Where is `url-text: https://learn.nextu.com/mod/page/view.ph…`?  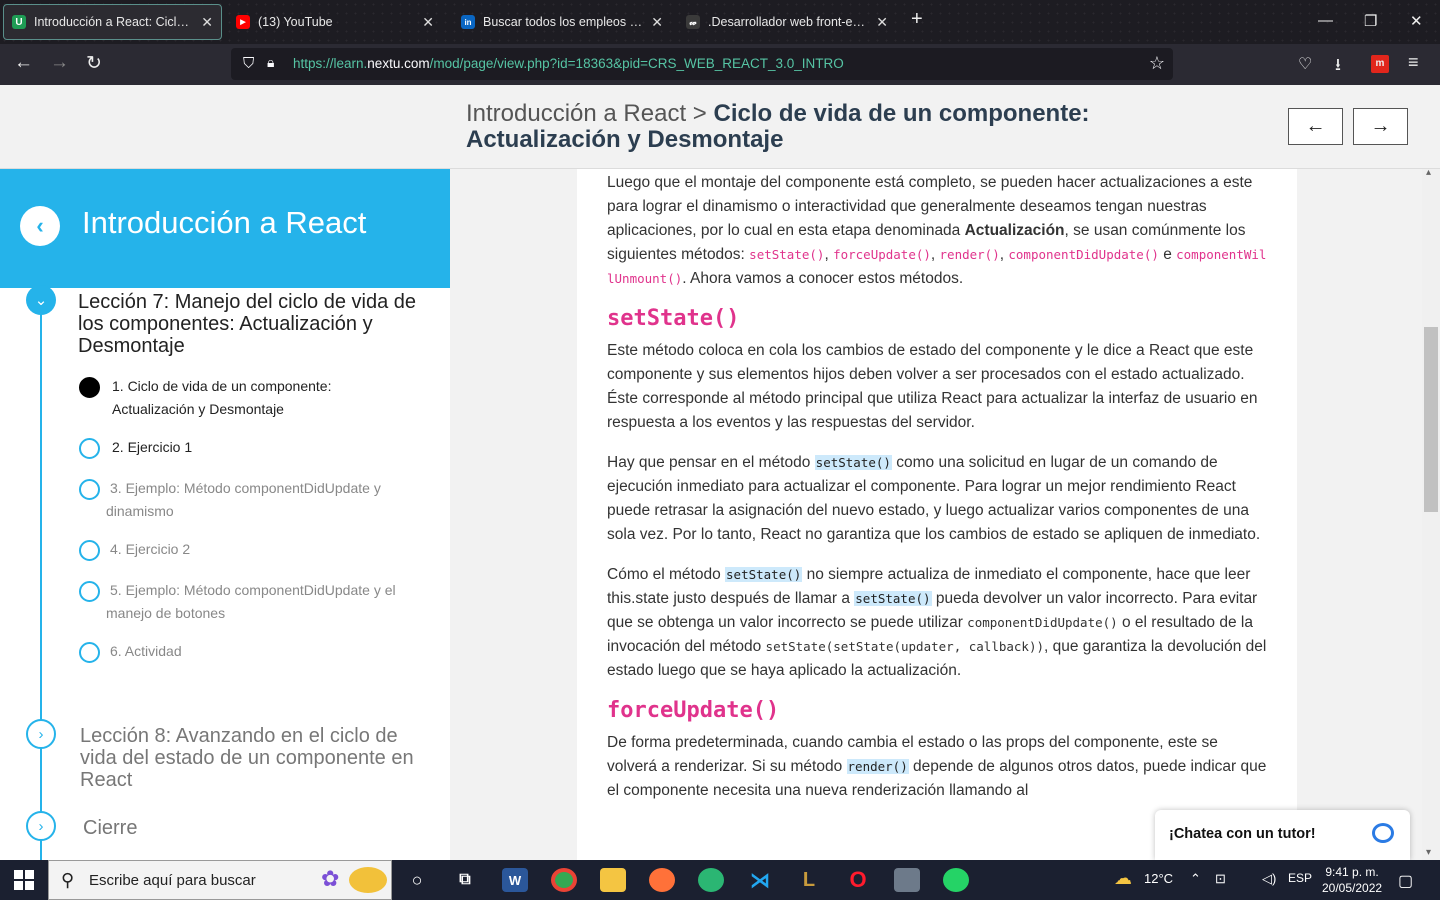 url-text: https://learn.nextu.com/mod/page/view.ph… is located at coordinates (568, 63).